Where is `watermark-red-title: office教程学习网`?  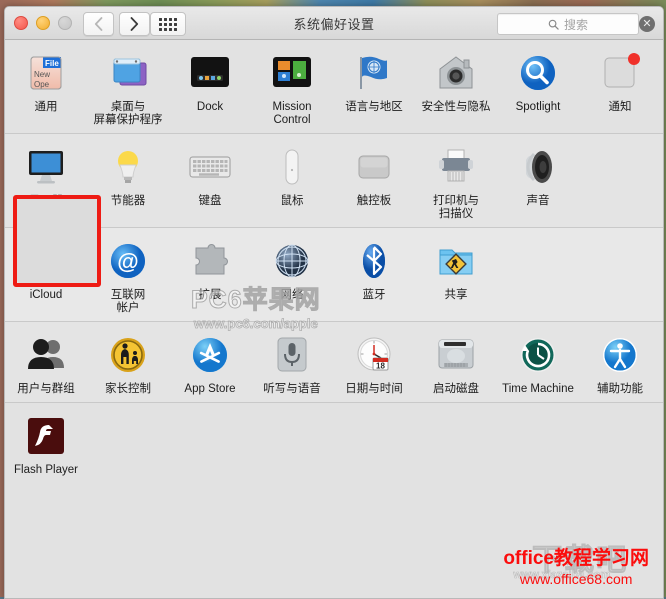
watermark-red-title: office教程学习网 is located at coordinates (576, 558).